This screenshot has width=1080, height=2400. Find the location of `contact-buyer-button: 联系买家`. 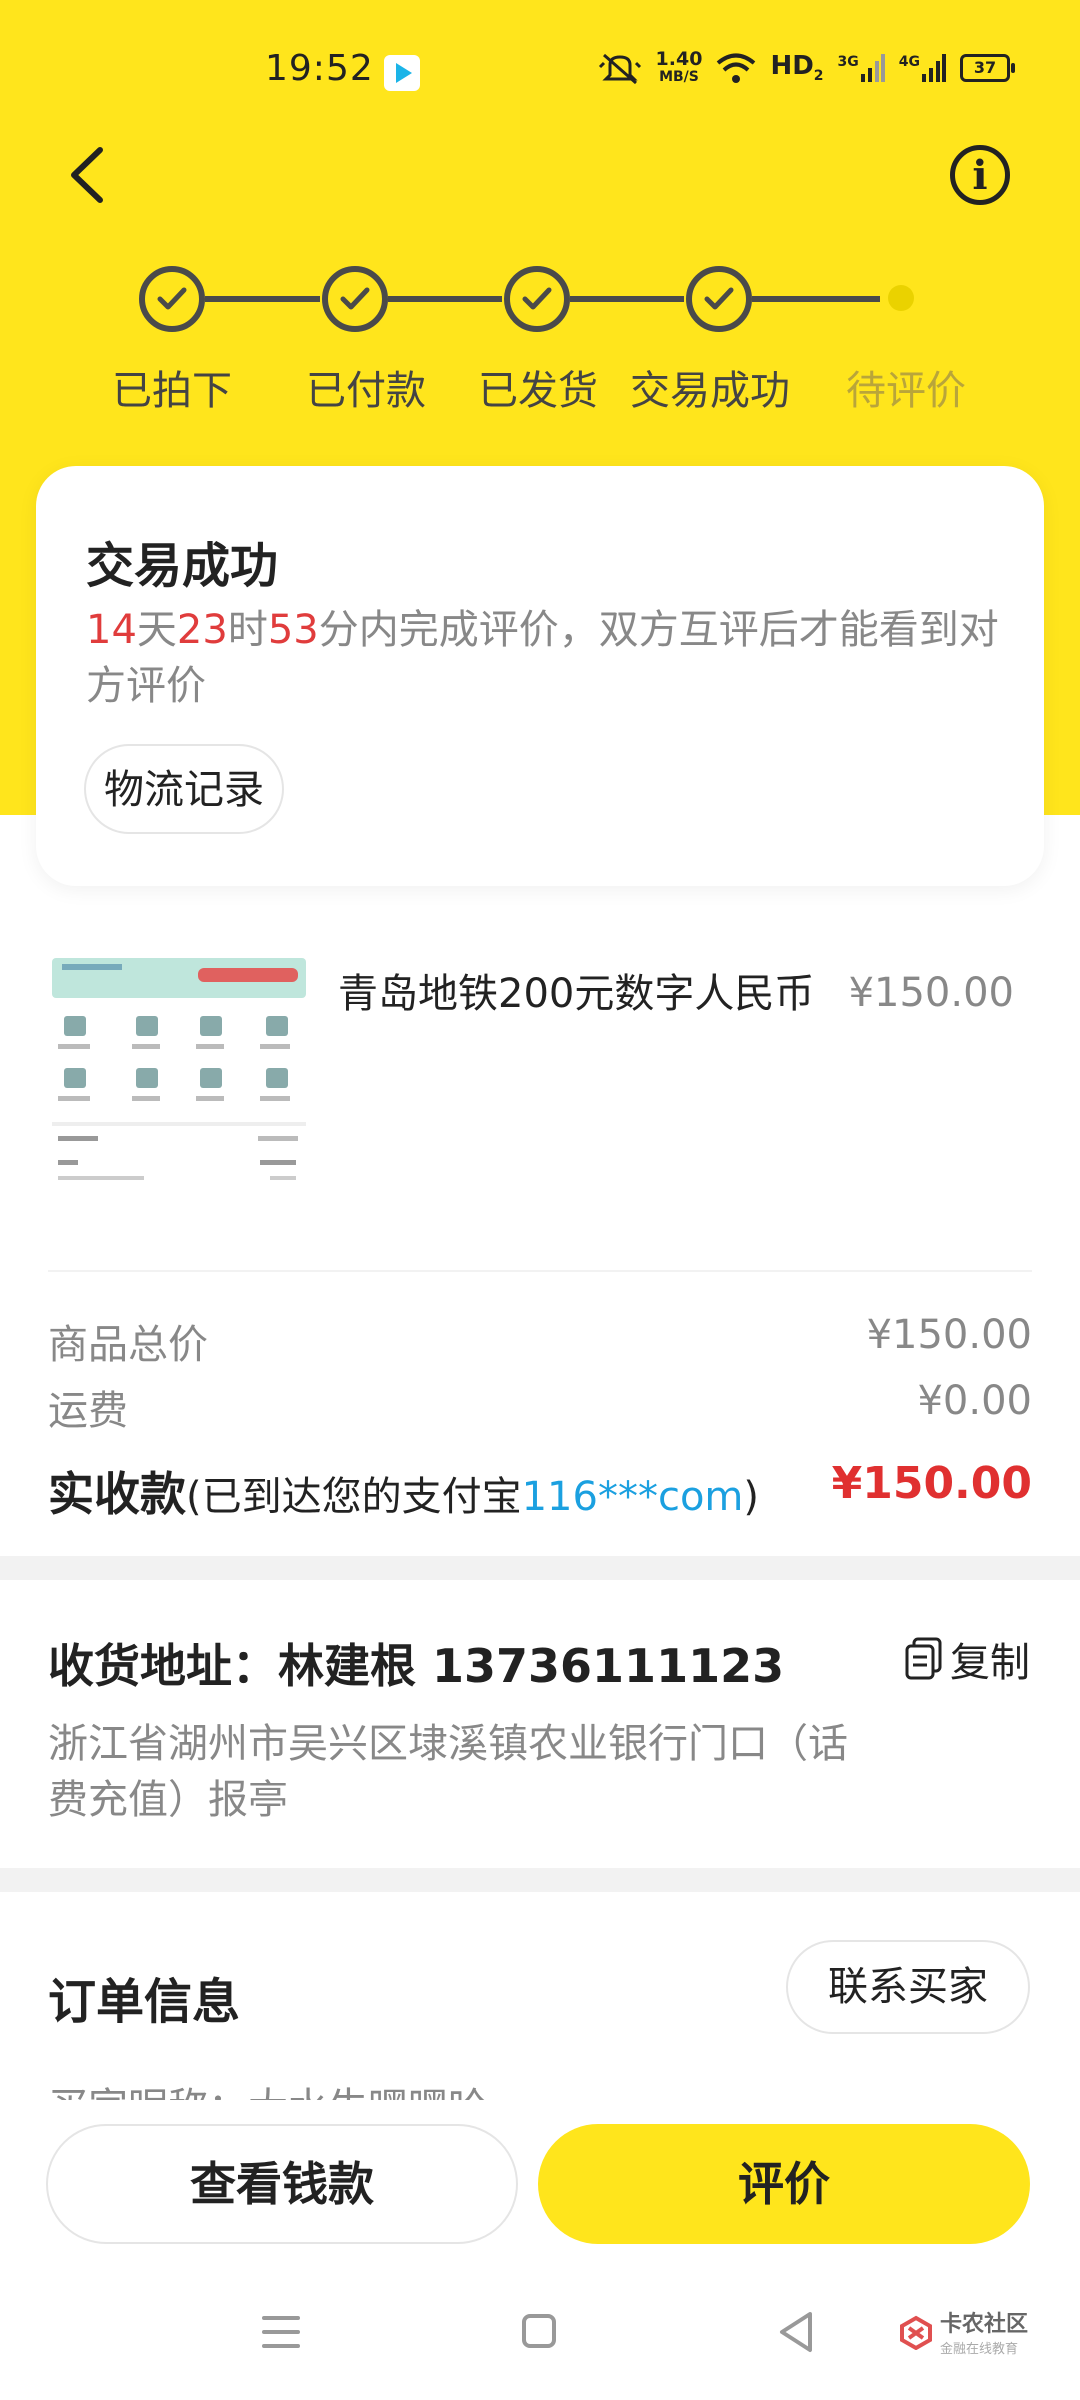

contact-buyer-button: 联系买家 is located at coordinates (908, 1987).